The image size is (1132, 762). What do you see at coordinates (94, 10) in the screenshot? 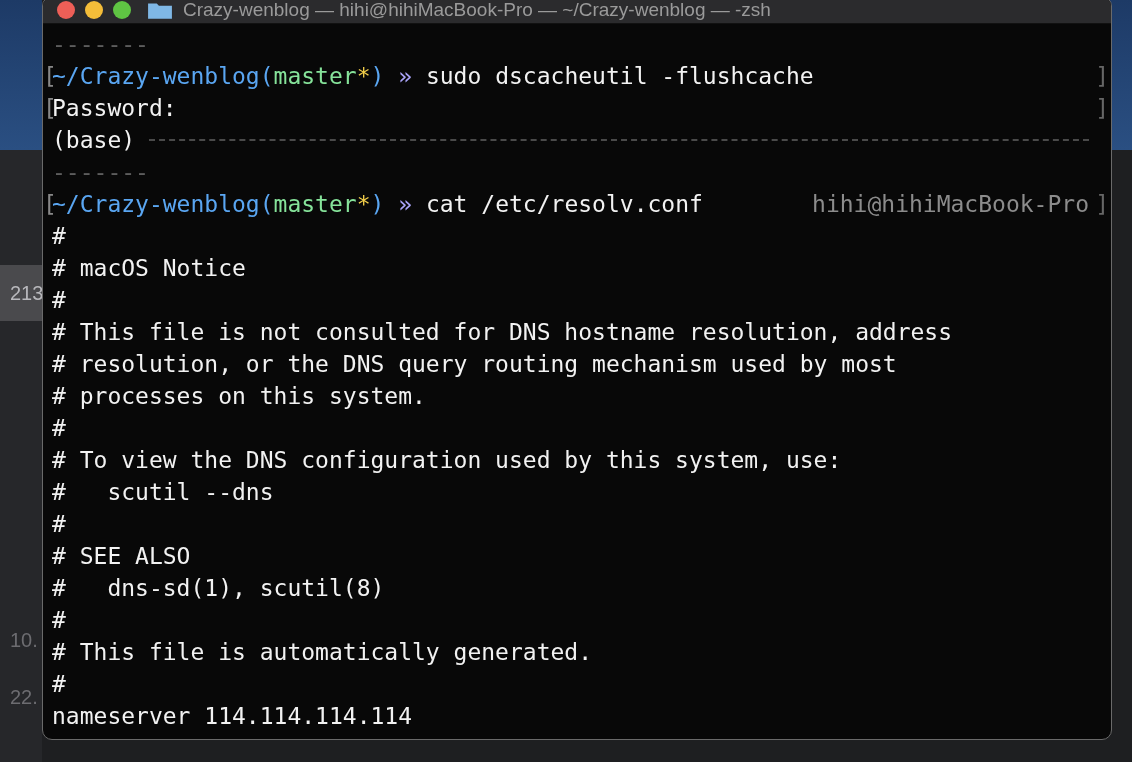
I see `minimize-button` at bounding box center [94, 10].